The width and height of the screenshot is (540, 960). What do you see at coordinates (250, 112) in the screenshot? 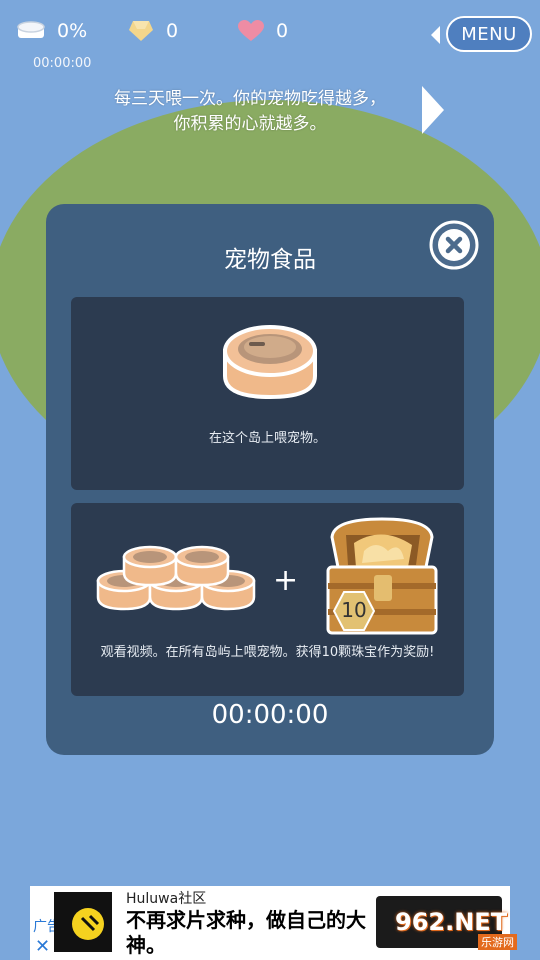
I see `feeding-tip: 每三天喂一次。你的宠物吃得越多， 你积累的心就越多。` at bounding box center [250, 112].